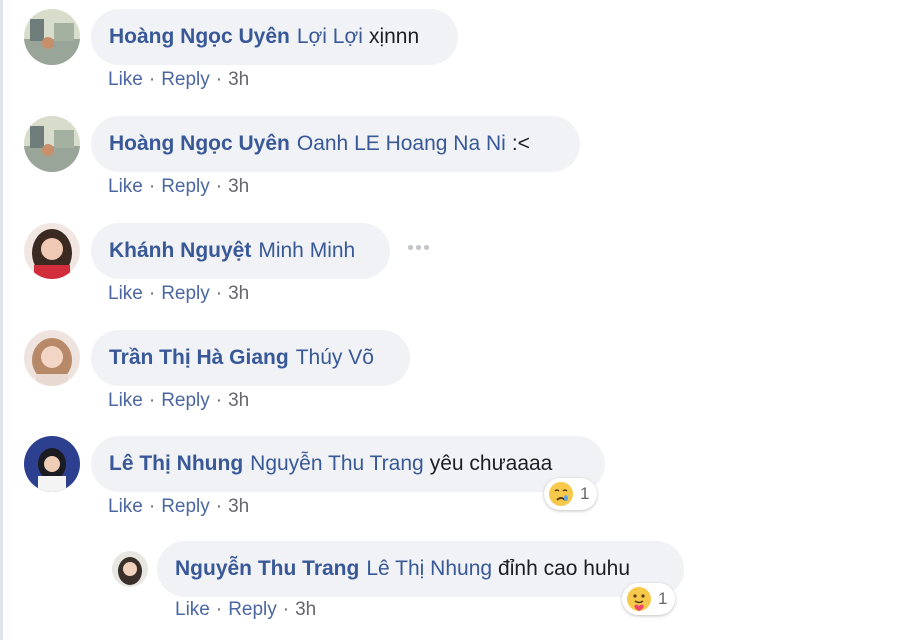  Describe the element at coordinates (429, 569) in the screenshot. I see `comment-mention: Lê Thị Nhung` at that location.